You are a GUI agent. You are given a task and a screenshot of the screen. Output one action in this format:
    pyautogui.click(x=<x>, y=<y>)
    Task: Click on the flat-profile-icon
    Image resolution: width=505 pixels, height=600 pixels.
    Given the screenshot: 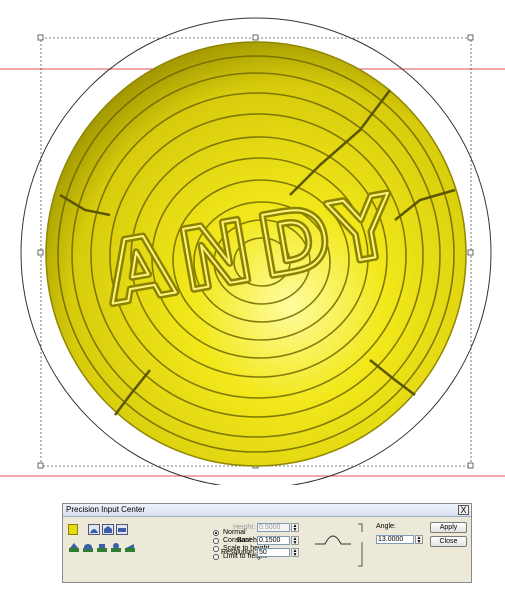 What is the action you would take?
    pyautogui.click(x=122, y=529)
    